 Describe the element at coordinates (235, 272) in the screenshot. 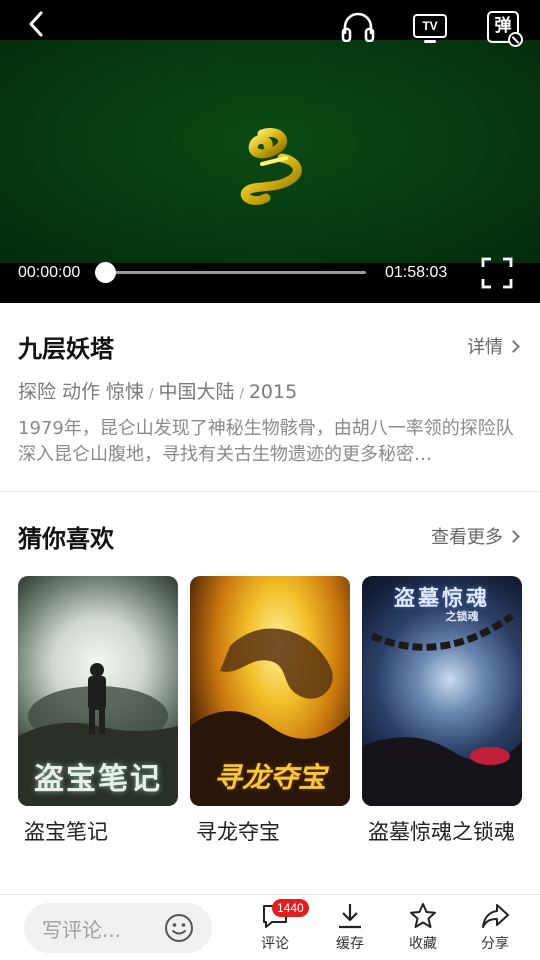

I see `progress-track` at that location.